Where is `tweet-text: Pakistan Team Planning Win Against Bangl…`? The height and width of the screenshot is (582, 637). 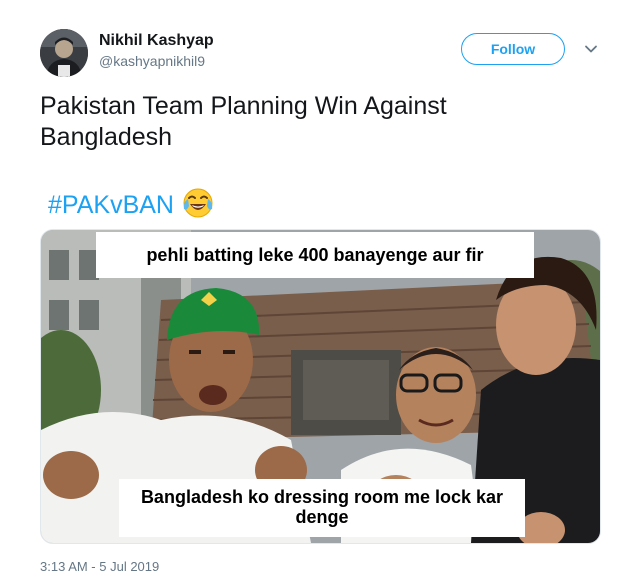 tweet-text: Pakistan Team Planning Win Against Bangl… is located at coordinates (243, 121).